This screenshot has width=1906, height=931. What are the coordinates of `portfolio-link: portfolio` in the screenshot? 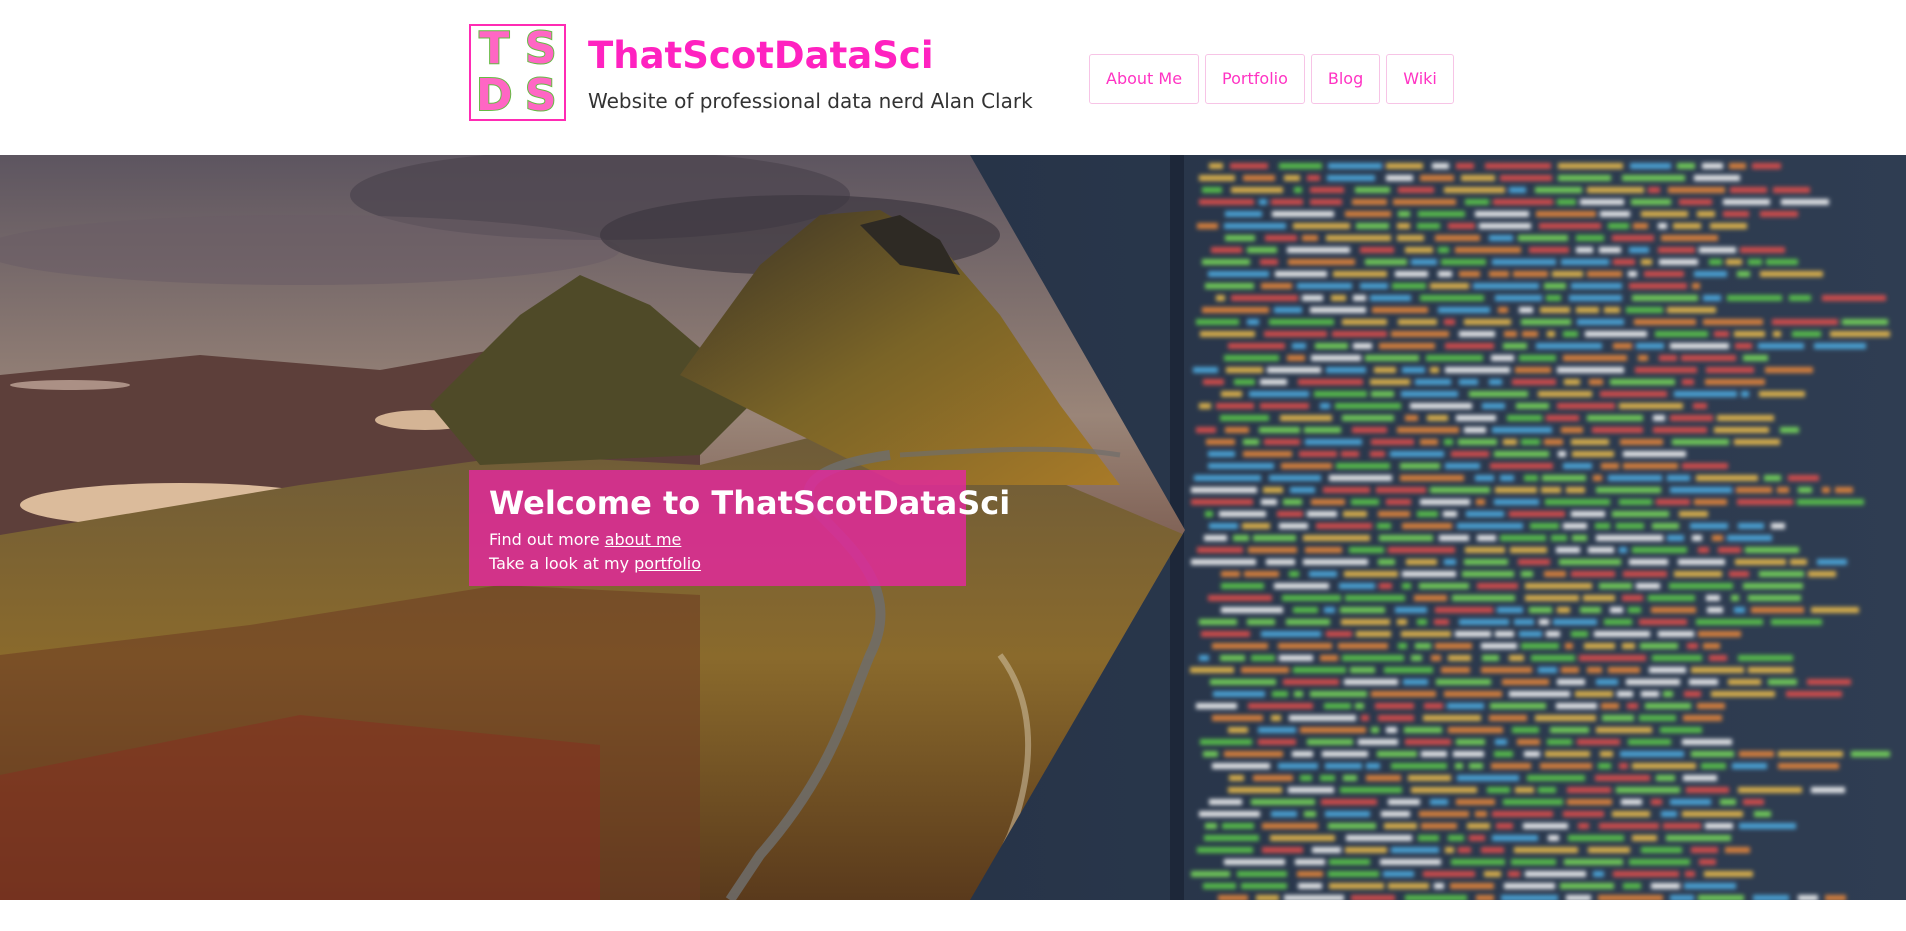 It's located at (667, 563).